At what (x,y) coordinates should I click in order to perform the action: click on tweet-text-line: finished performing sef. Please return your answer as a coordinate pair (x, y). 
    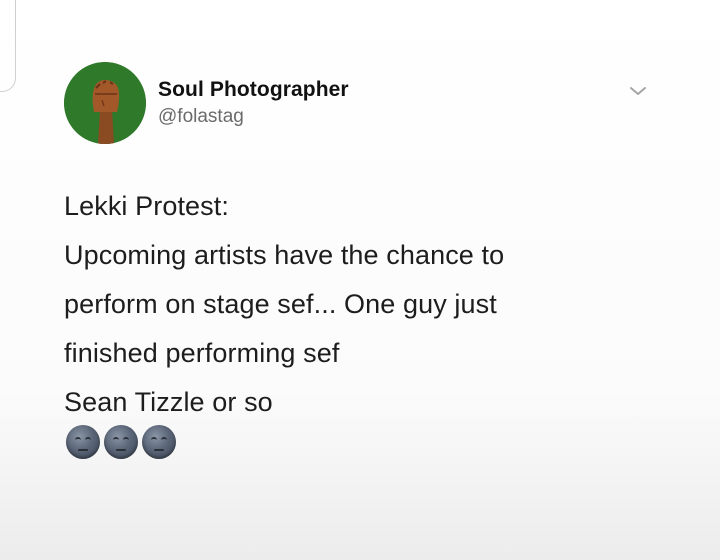
    Looking at the image, I should click on (202, 353).